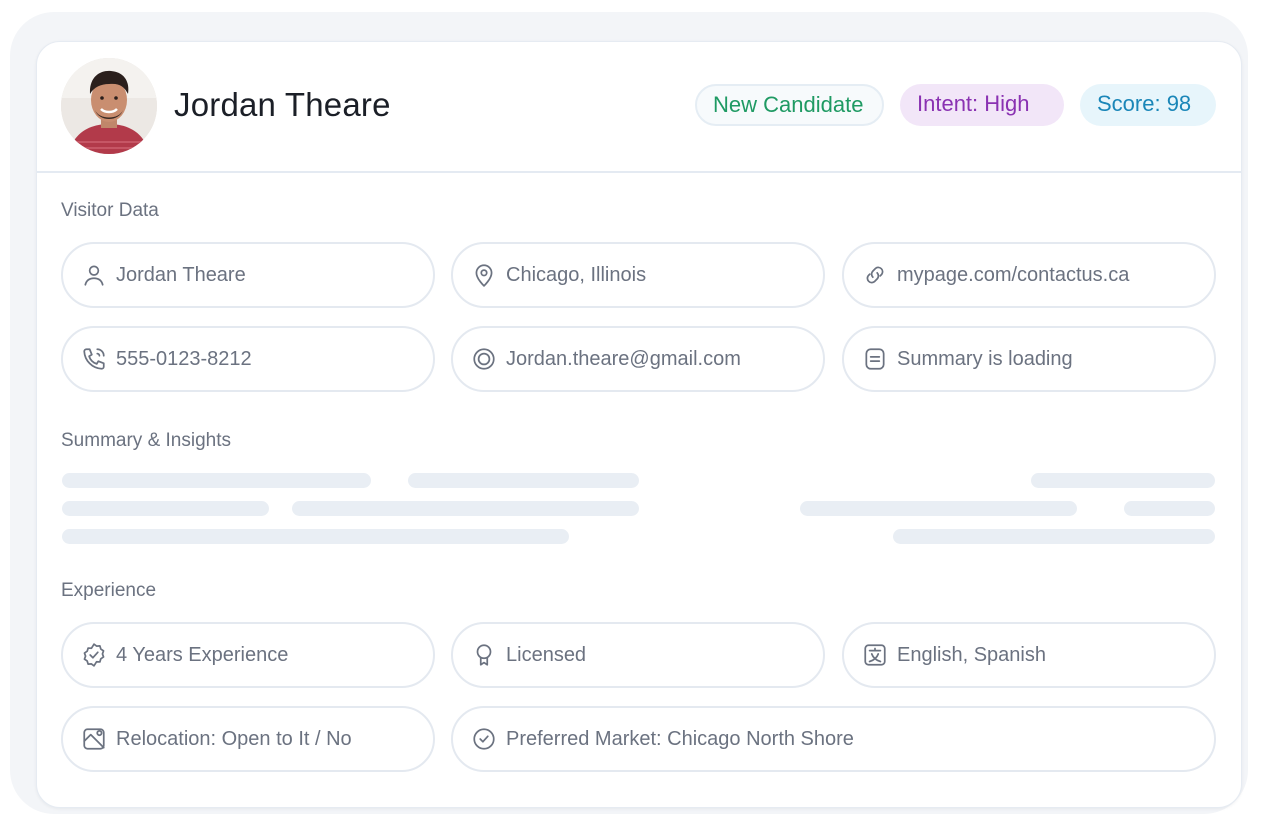 The width and height of the screenshot is (1268, 834). I want to click on at-sign-icon, so click(484, 359).